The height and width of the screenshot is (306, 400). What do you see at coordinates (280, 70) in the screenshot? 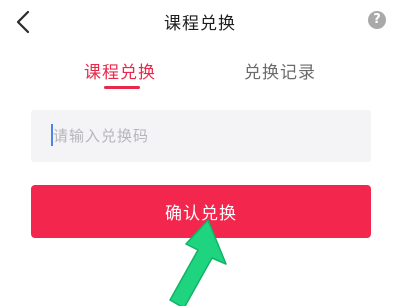
I see `tab-redeem-history: 兑换记录` at bounding box center [280, 70].